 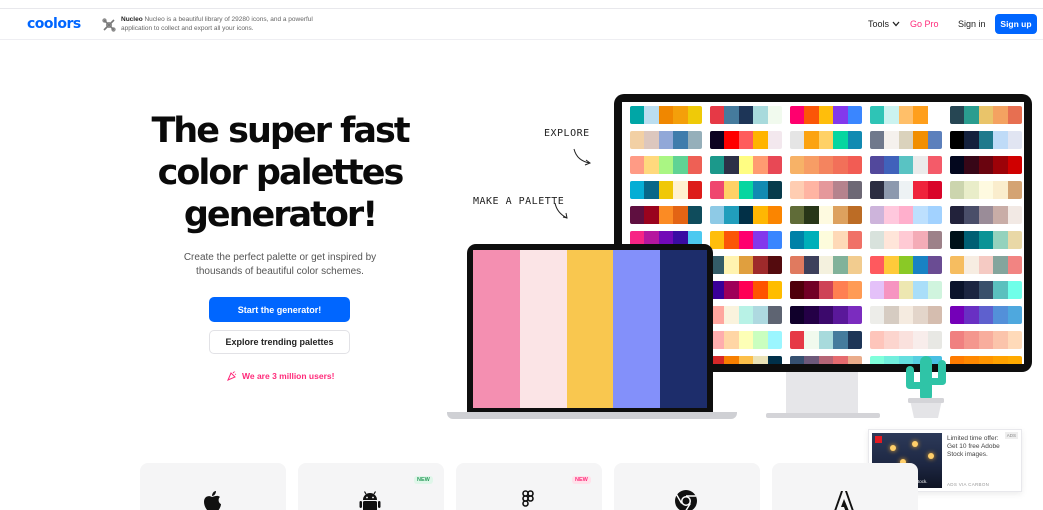 I want to click on laptop-base, so click(x=592, y=415).